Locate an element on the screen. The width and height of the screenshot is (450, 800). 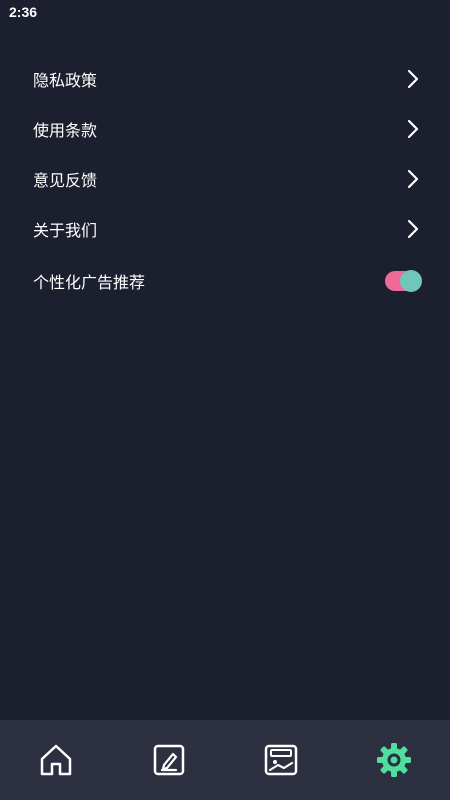
nav-gallery is located at coordinates (281, 760).